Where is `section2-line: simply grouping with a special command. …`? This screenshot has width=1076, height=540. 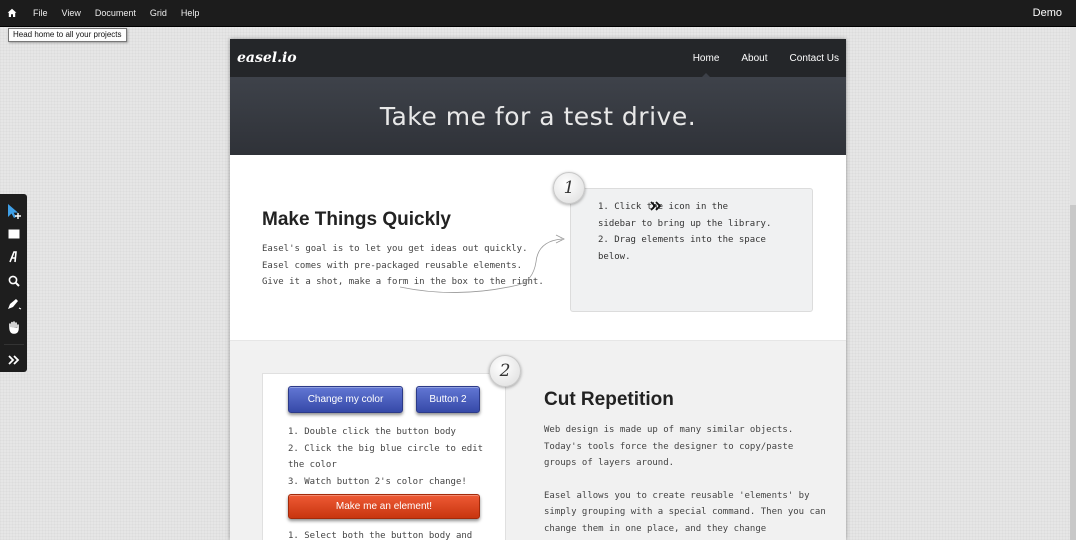 section2-line: simply grouping with a special command. … is located at coordinates (685, 512).